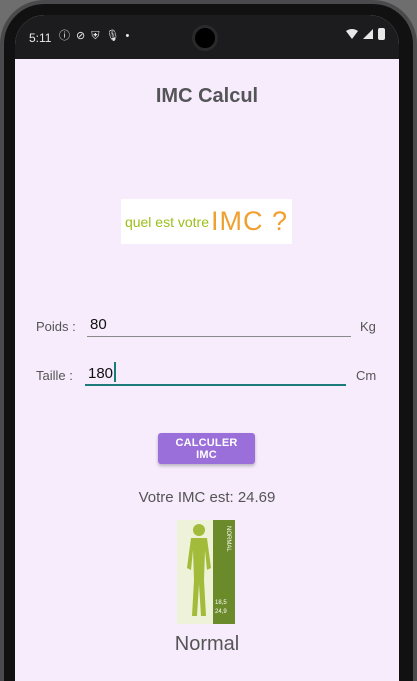 The image size is (417, 681). Describe the element at coordinates (64, 36) in the screenshot. I see `info-icon: ⓘ` at that location.